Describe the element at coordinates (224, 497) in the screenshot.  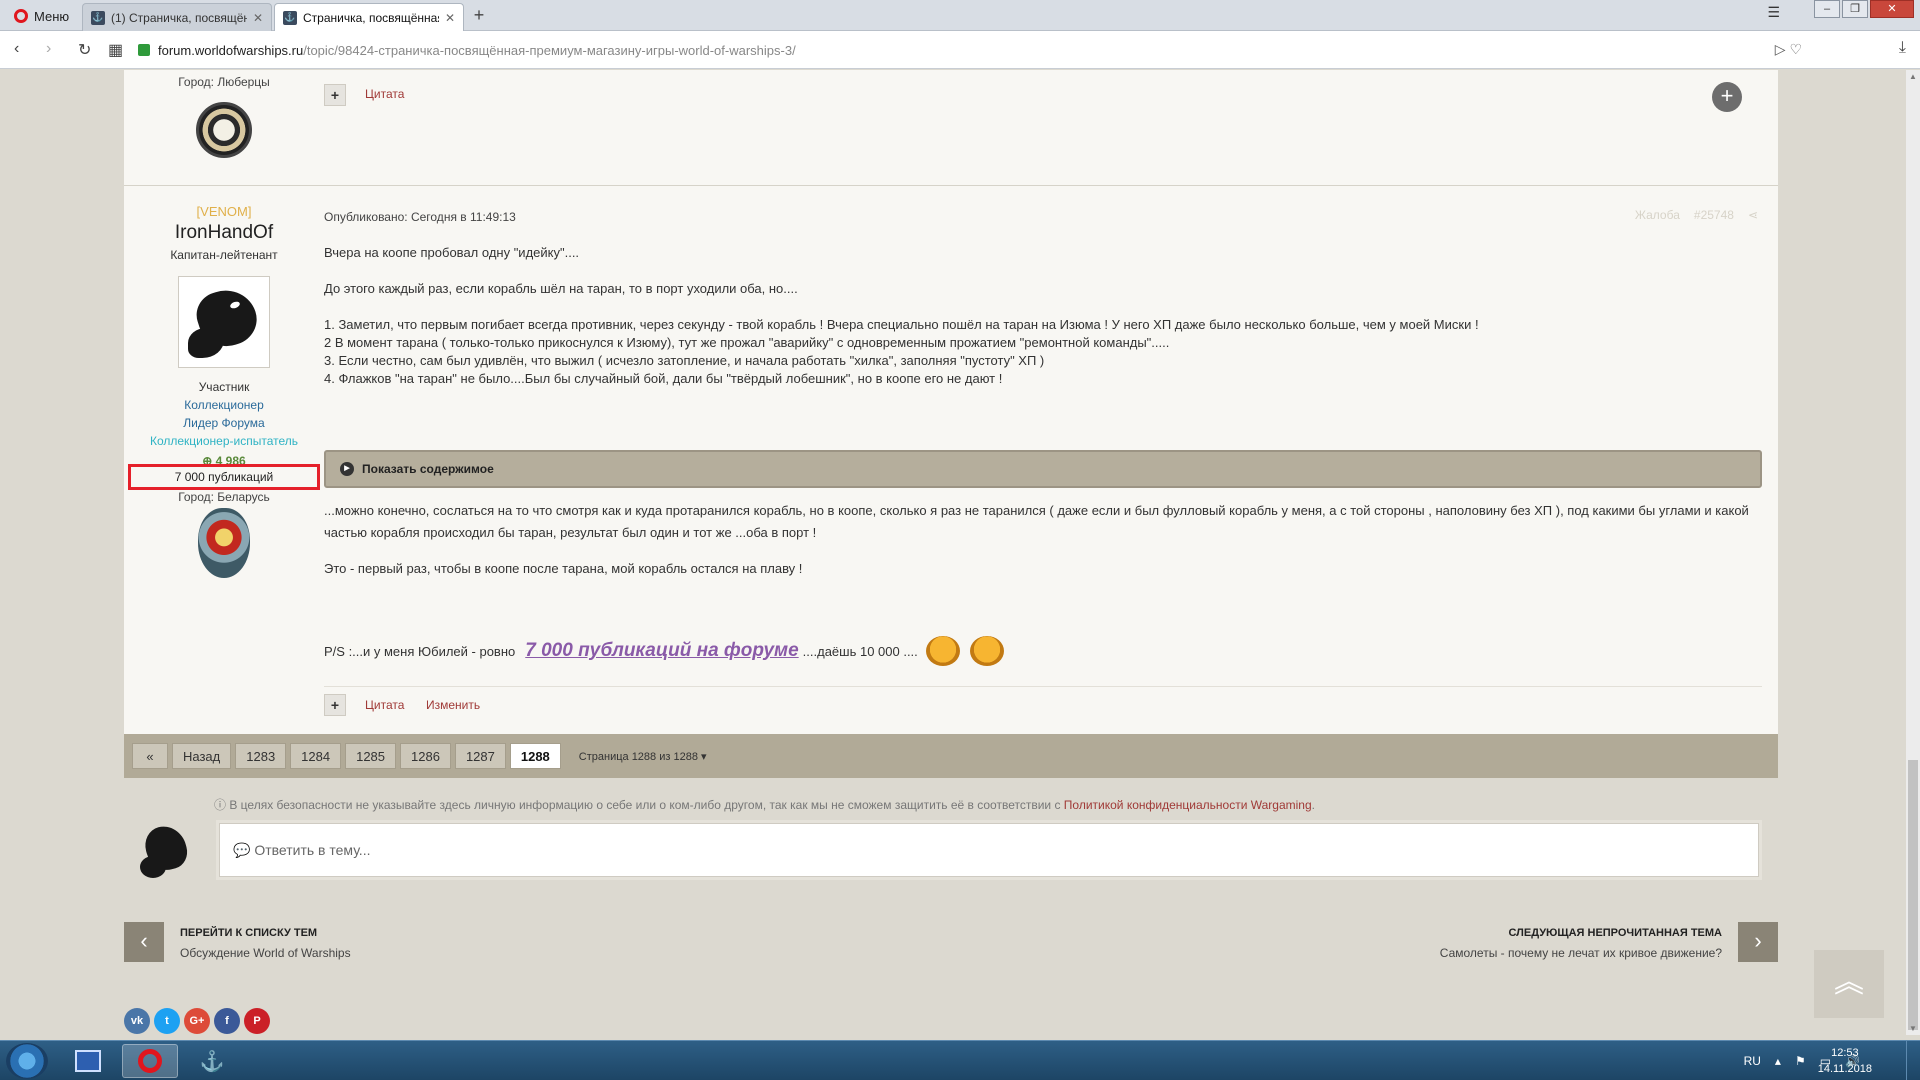
I see `author-city: Город: Беларусь` at that location.